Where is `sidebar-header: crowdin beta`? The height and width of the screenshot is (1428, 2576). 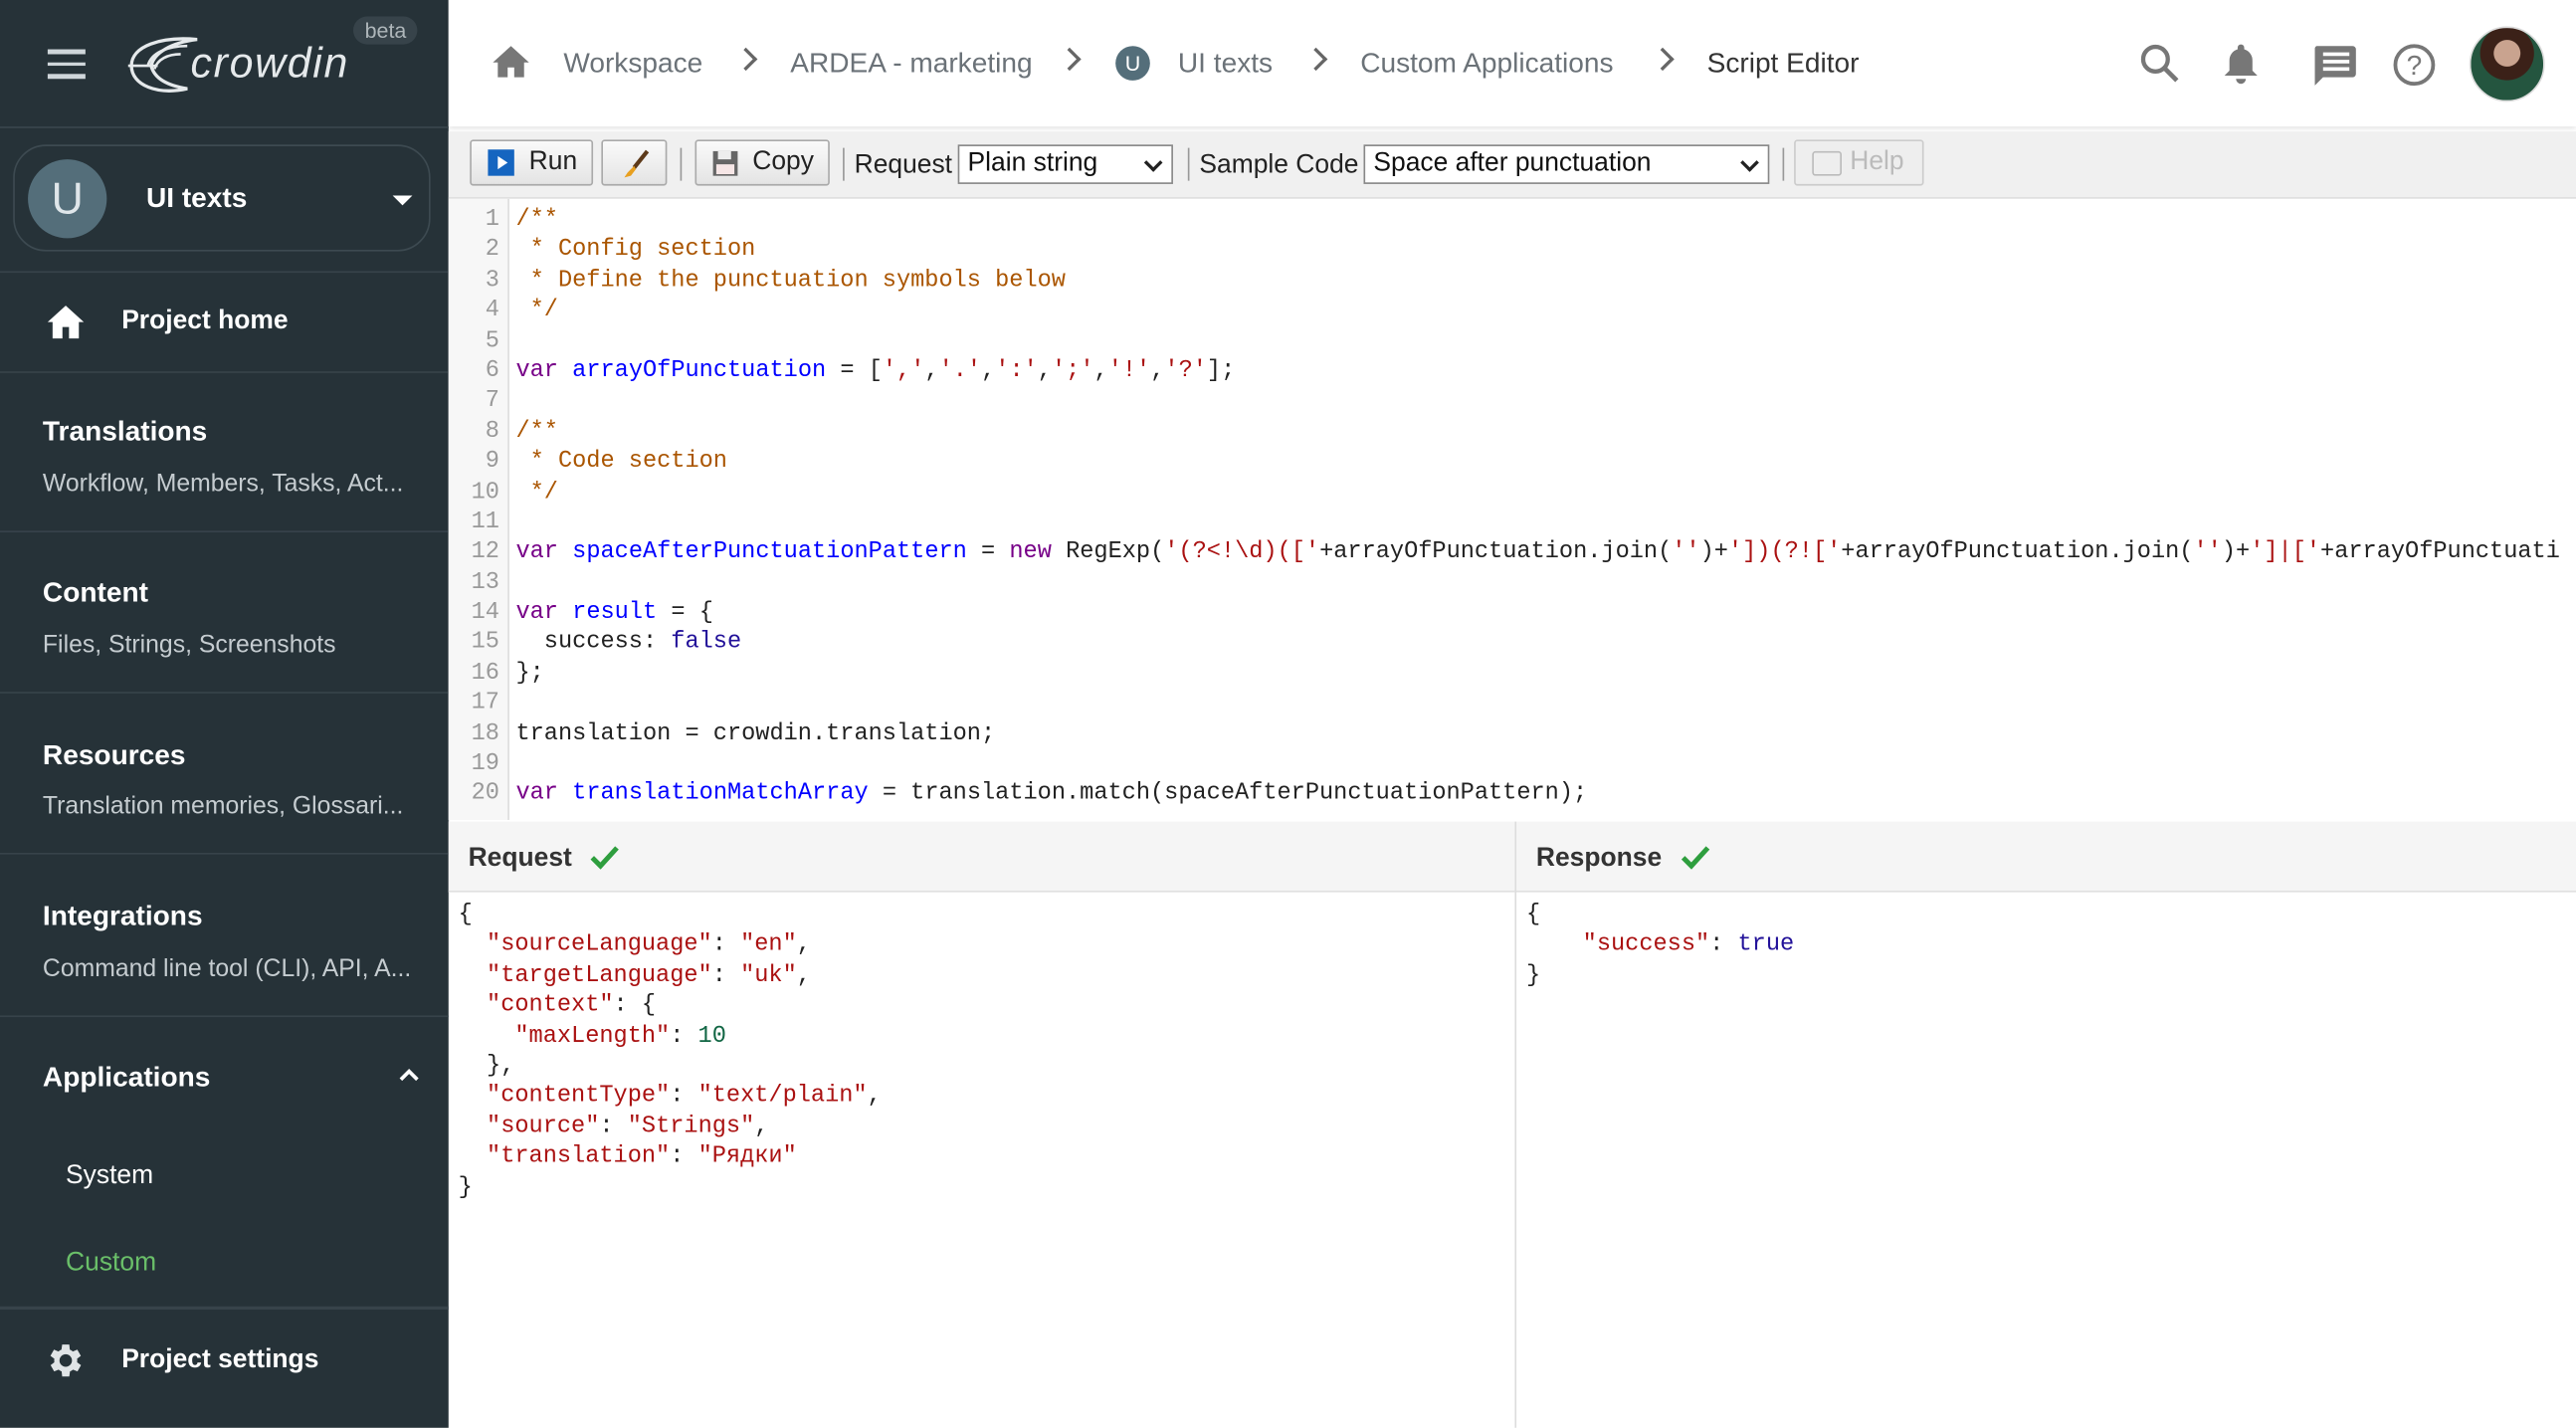 sidebar-header: crowdin beta is located at coordinates (224, 64).